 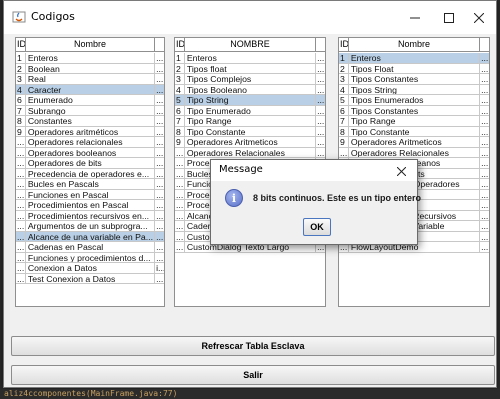 I want to click on column-header-nombre: NOMBRE, so click(x=251, y=45).